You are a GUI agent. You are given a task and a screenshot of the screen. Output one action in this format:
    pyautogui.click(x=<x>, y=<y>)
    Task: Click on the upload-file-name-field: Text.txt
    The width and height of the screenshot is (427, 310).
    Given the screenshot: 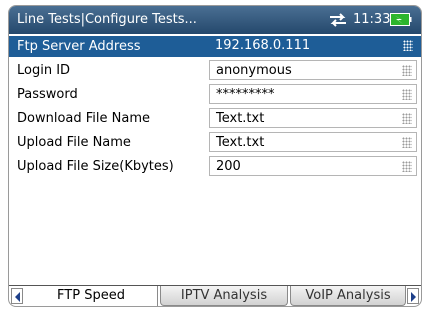 What is the action you would take?
    pyautogui.click(x=313, y=142)
    